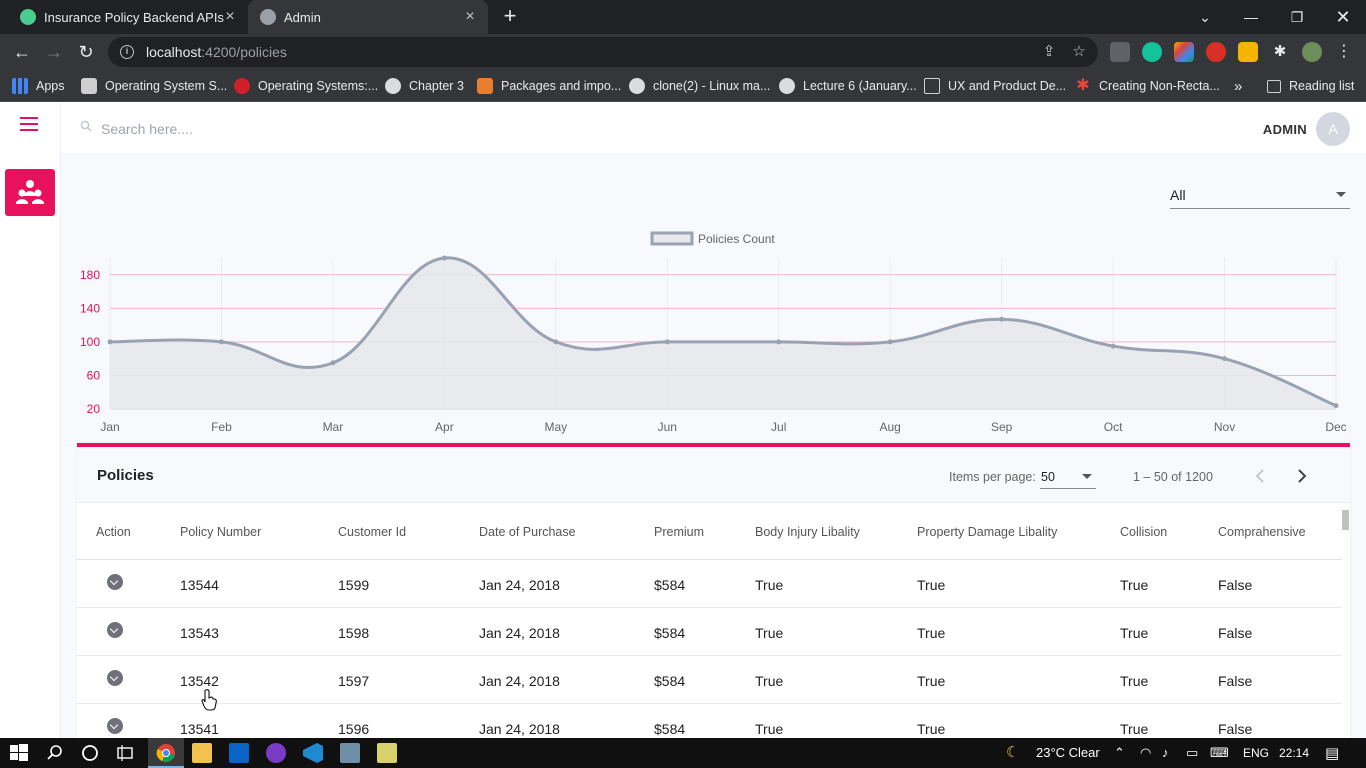 The width and height of the screenshot is (1366, 768). I want to click on tab-search-icon: ⌄, so click(1205, 17).